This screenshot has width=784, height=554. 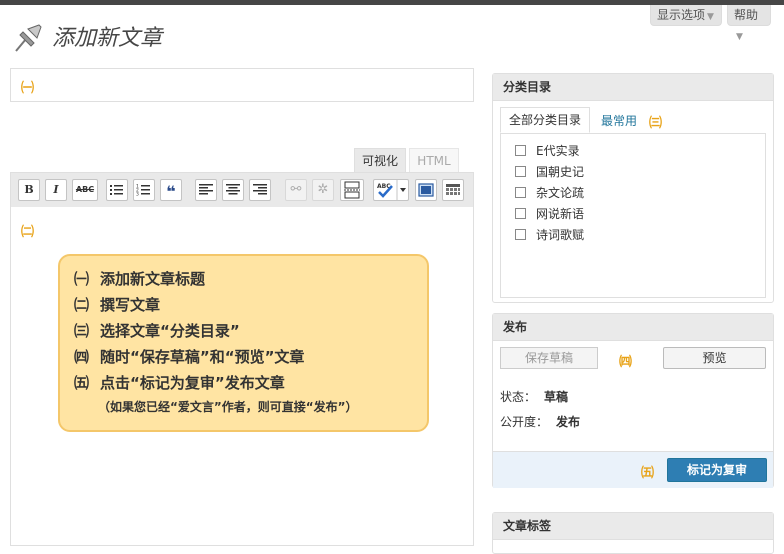 I want to click on link-icon: ⚯, so click(x=296, y=189).